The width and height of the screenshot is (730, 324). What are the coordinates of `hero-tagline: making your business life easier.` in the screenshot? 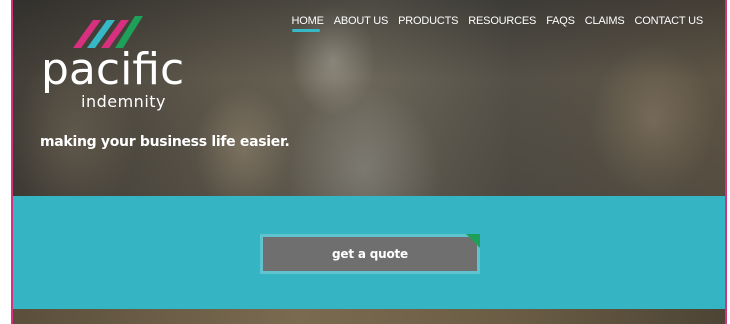 It's located at (165, 142).